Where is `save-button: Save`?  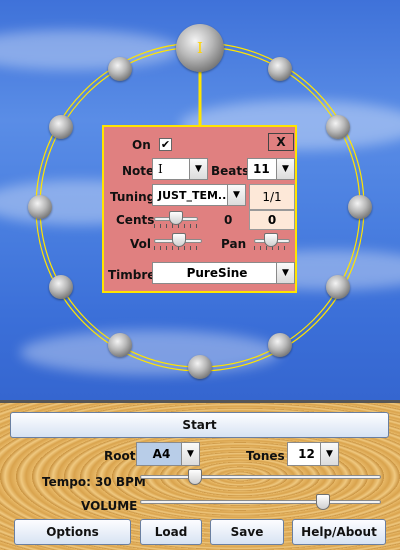 save-button: Save is located at coordinates (247, 532).